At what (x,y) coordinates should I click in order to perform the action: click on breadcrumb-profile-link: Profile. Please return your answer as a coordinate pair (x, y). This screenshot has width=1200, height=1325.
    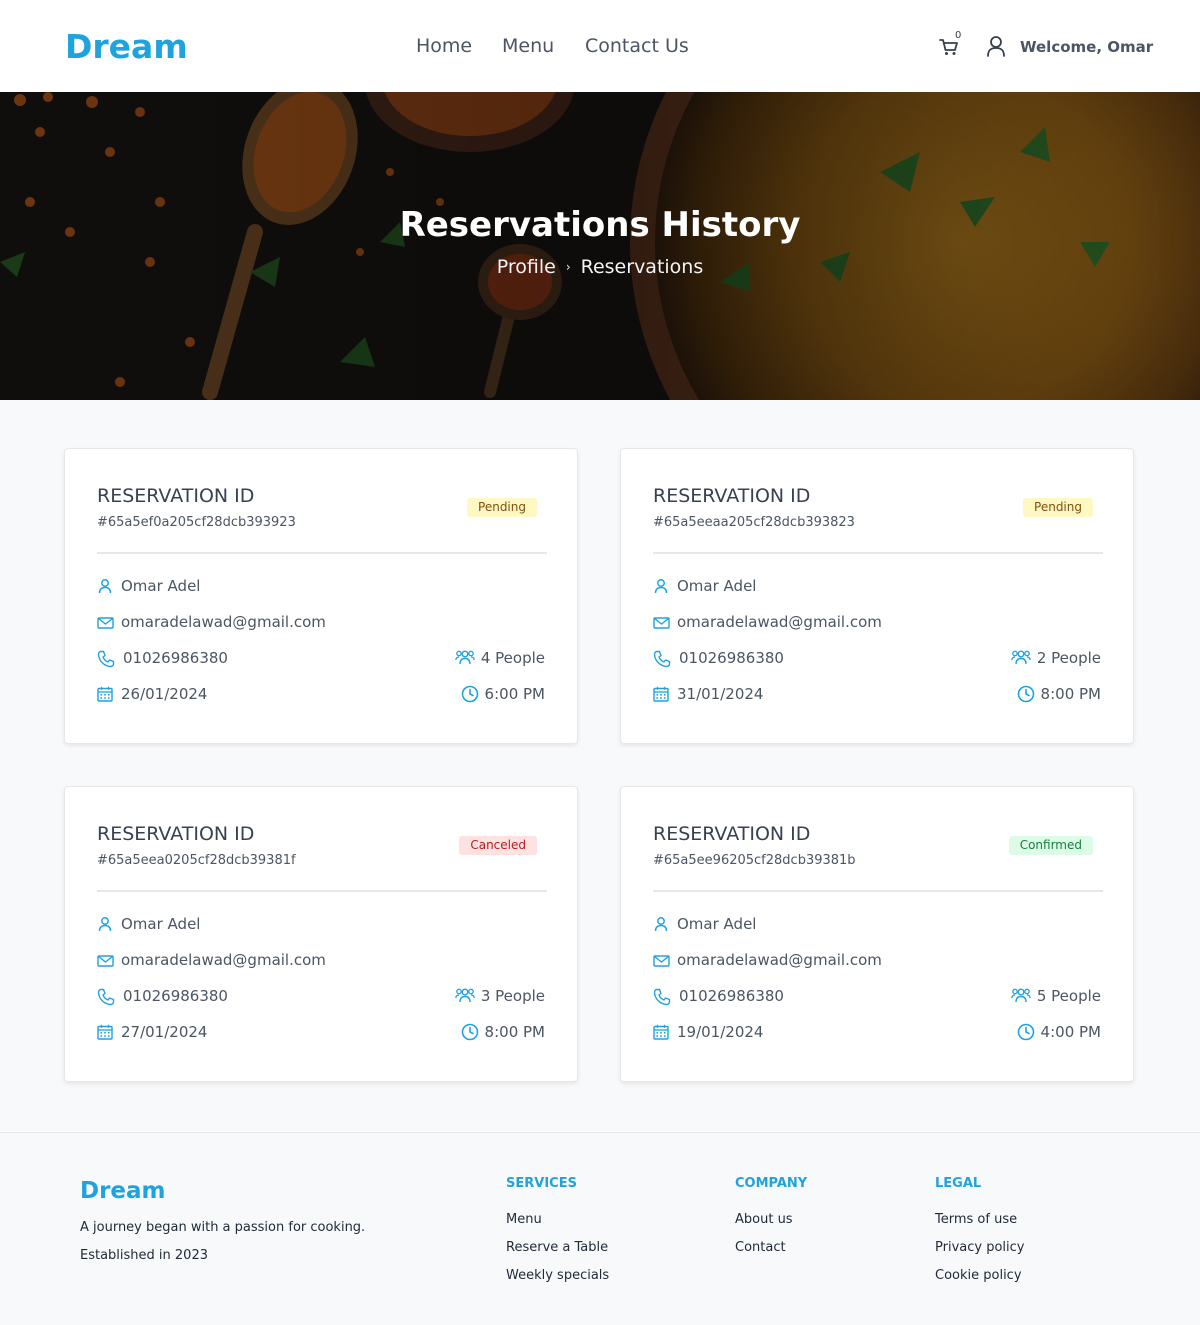
    Looking at the image, I should click on (526, 267).